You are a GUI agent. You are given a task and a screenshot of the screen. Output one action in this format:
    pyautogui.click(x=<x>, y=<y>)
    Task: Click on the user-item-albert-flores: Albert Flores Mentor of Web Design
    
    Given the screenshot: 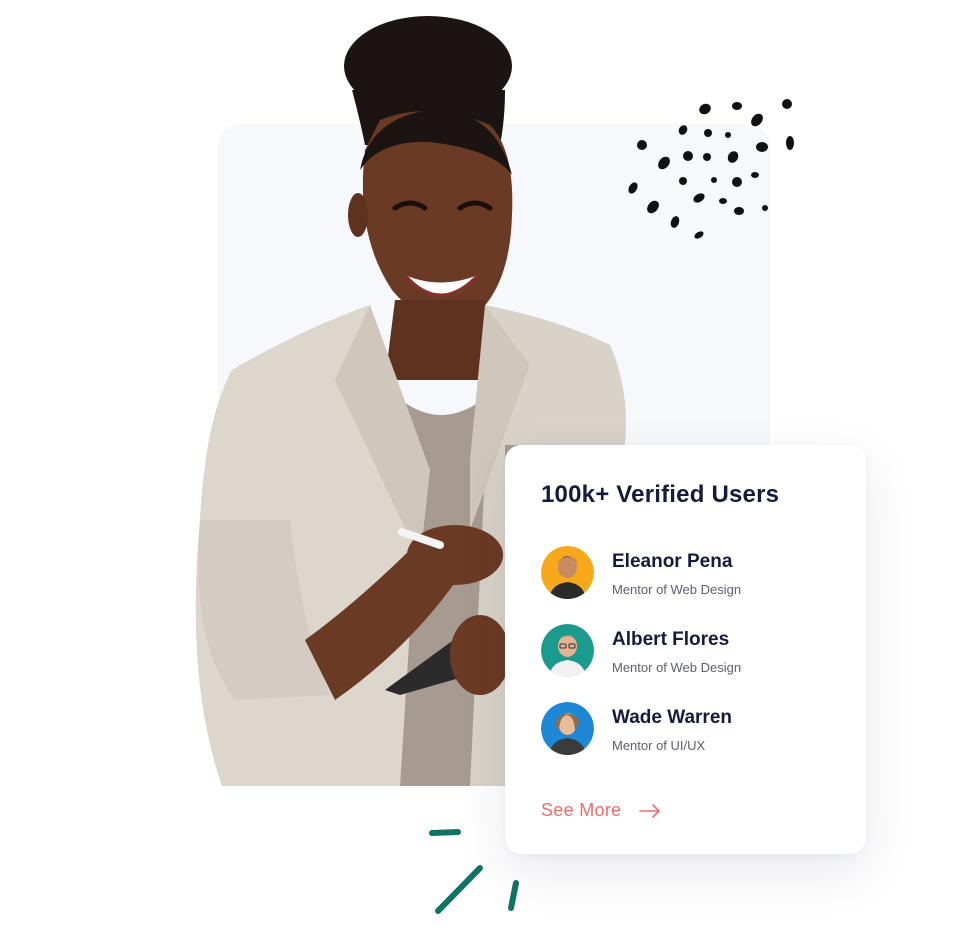 What is the action you would take?
    pyautogui.click(x=691, y=651)
    